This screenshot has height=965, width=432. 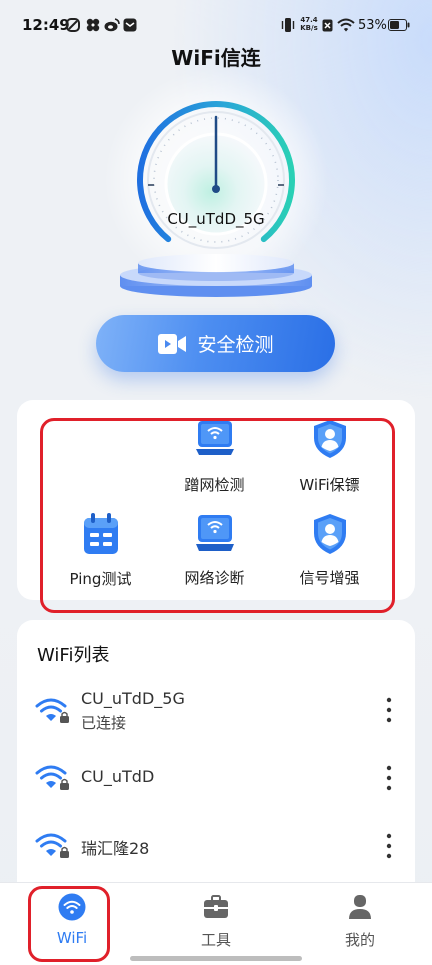 I want to click on battery-icon, so click(x=399, y=25).